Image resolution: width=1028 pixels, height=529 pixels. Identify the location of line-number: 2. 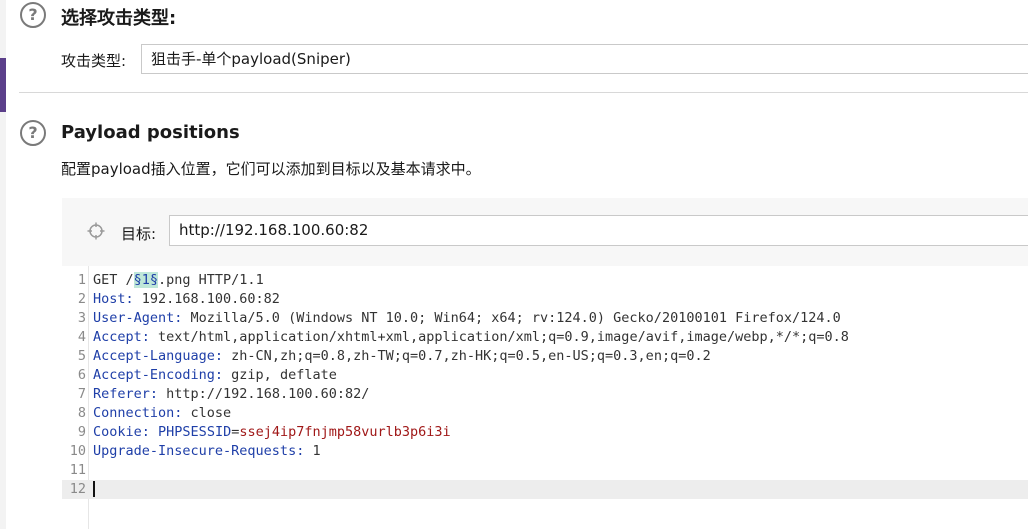
(81, 299).